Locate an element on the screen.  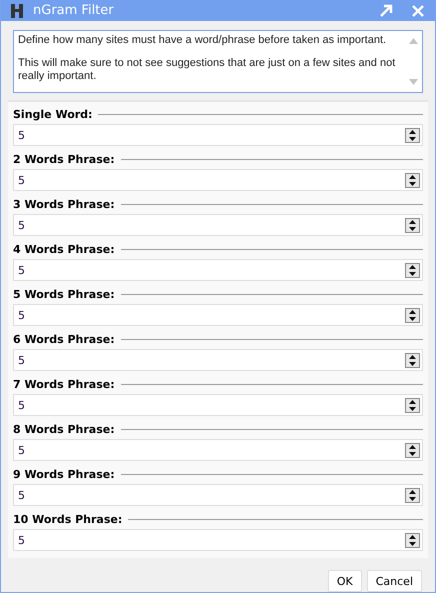
field-label: 5 Words Phrase: is located at coordinates (64, 294).